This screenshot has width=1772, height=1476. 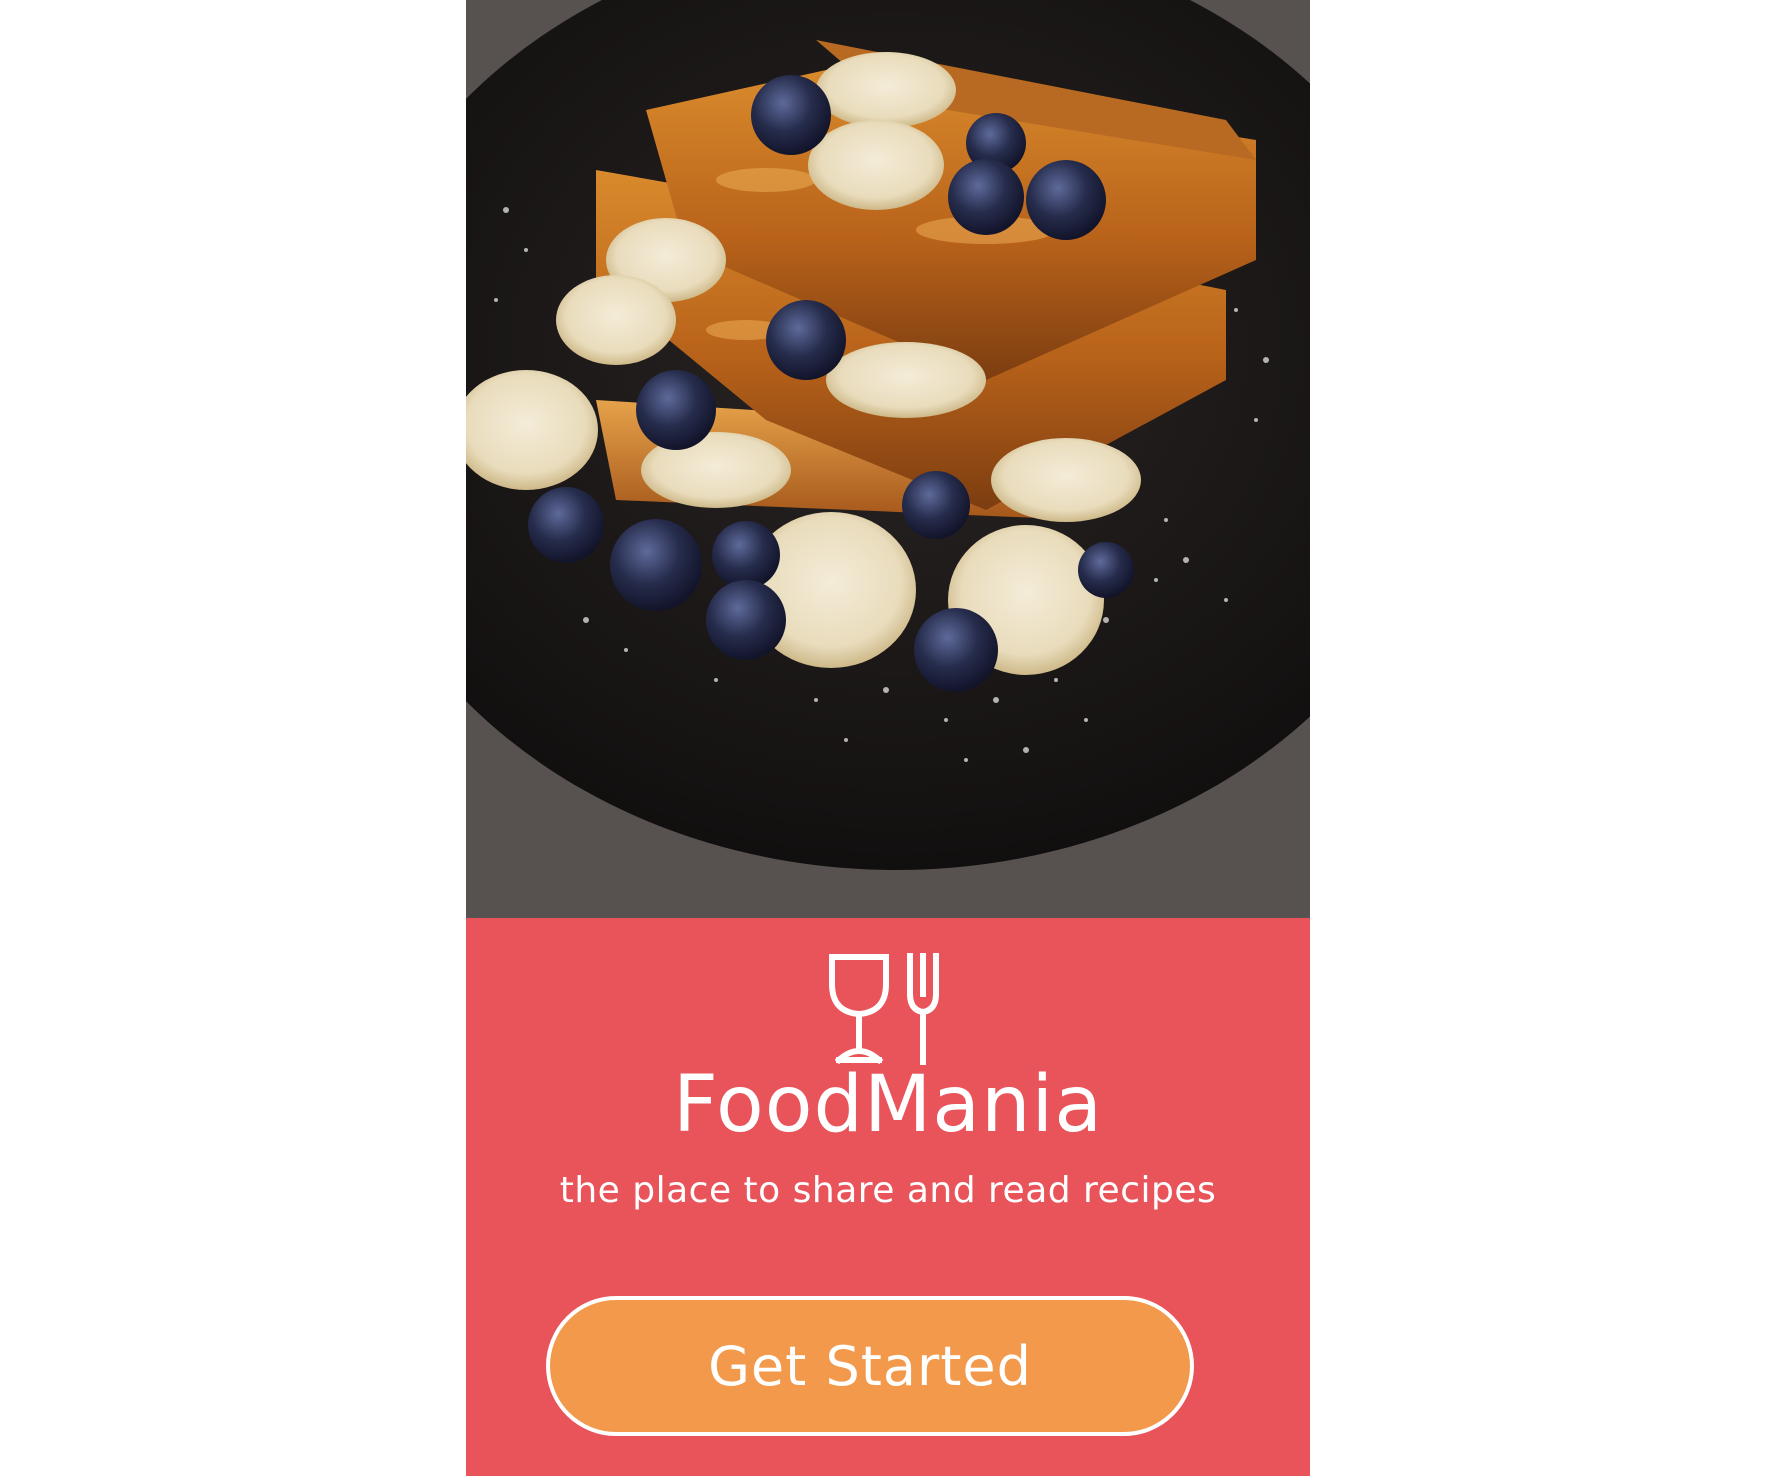 I want to click on get-started-label: Get Started, so click(x=870, y=1366).